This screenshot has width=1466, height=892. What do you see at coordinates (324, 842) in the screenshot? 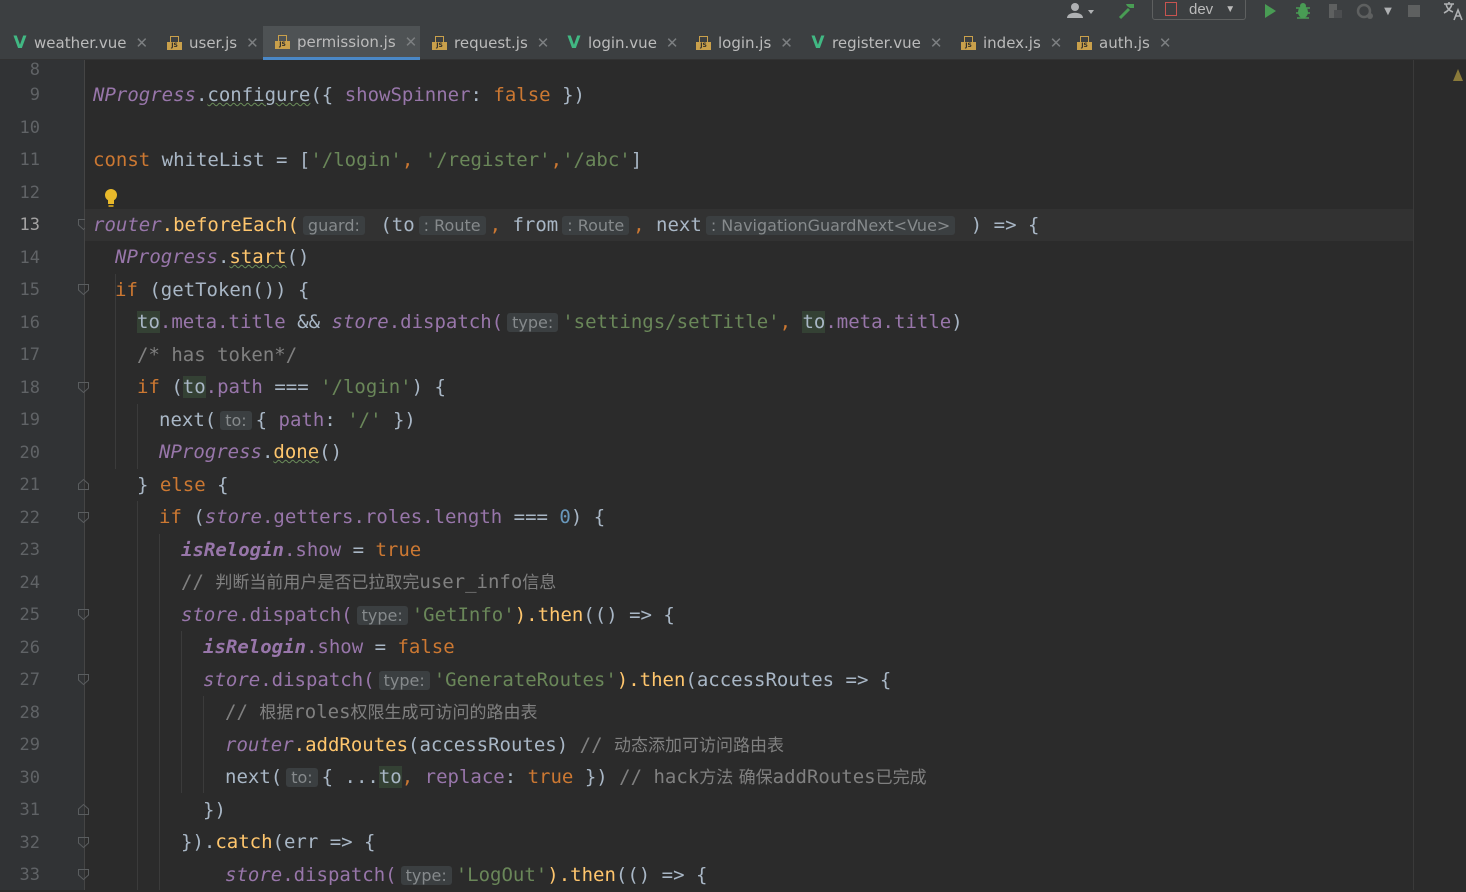
I see `code-token: (err => {` at bounding box center [324, 842].